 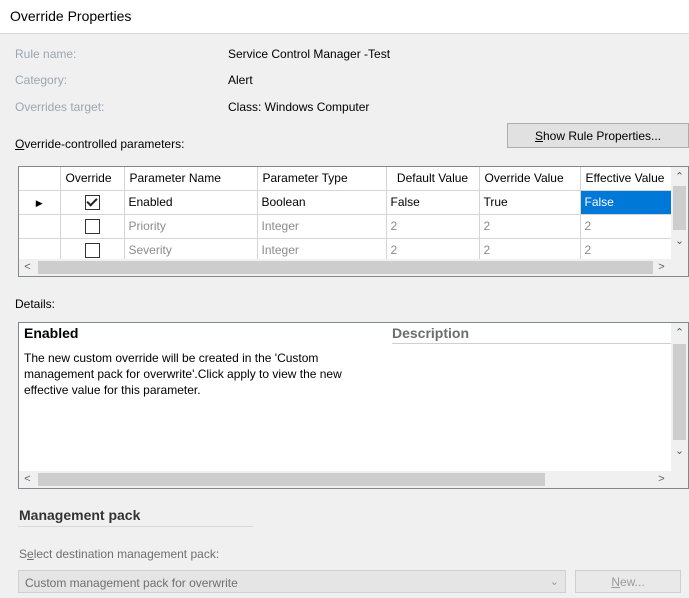 I want to click on parameter-type-cell: Boolean, so click(x=322, y=202).